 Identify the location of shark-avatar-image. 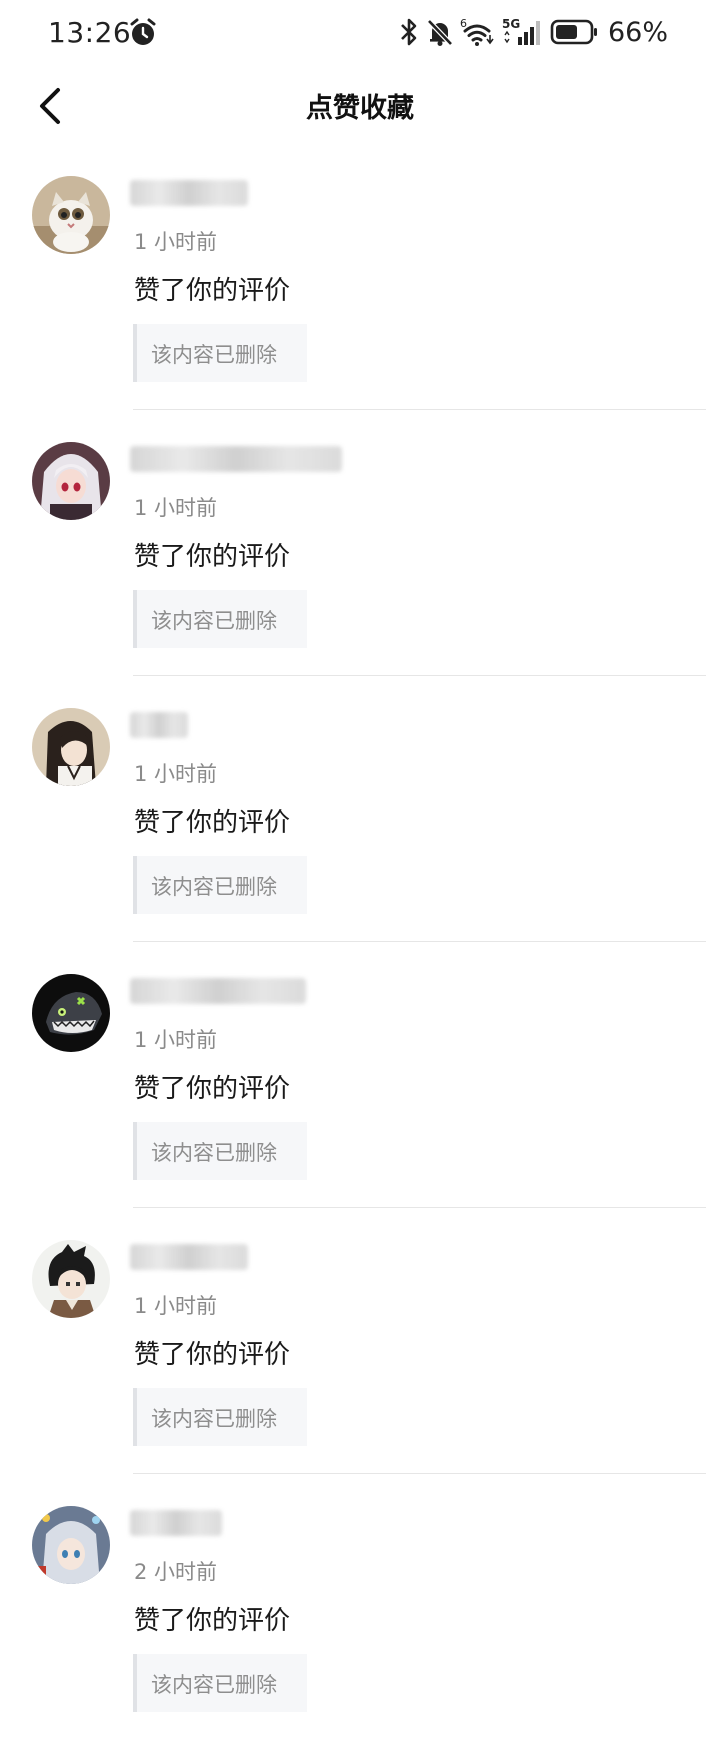
(71, 1013).